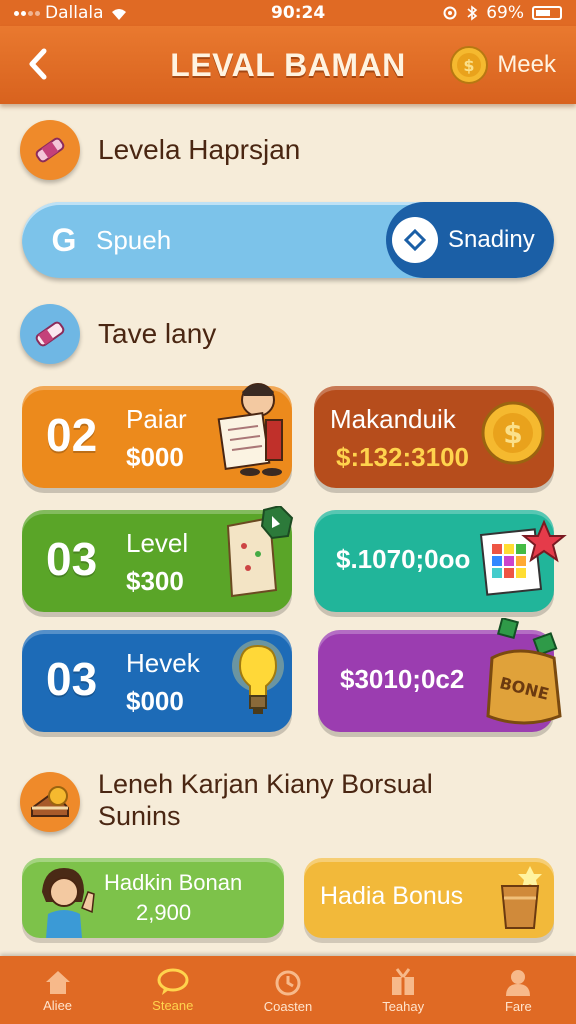  What do you see at coordinates (523, 557) in the screenshot?
I see `calendar-grid-icon` at bounding box center [523, 557].